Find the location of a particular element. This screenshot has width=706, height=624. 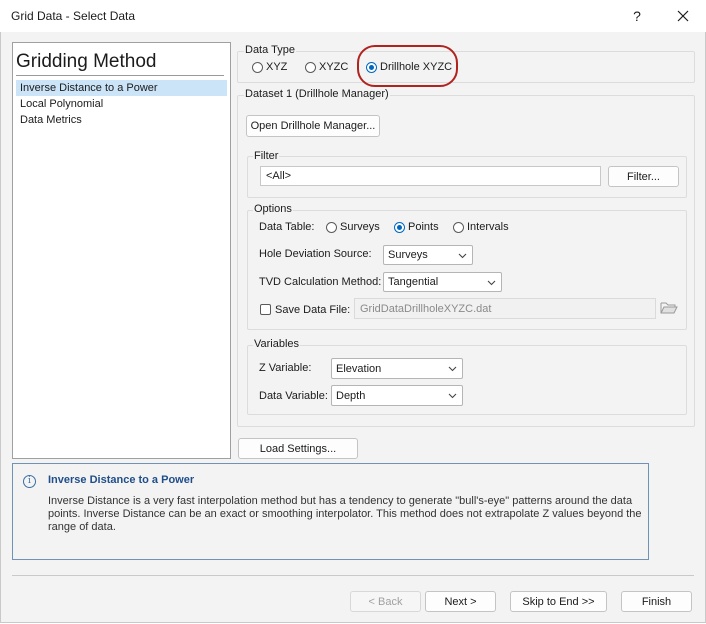

hole-deviation-select: Surveys is located at coordinates (428, 255).